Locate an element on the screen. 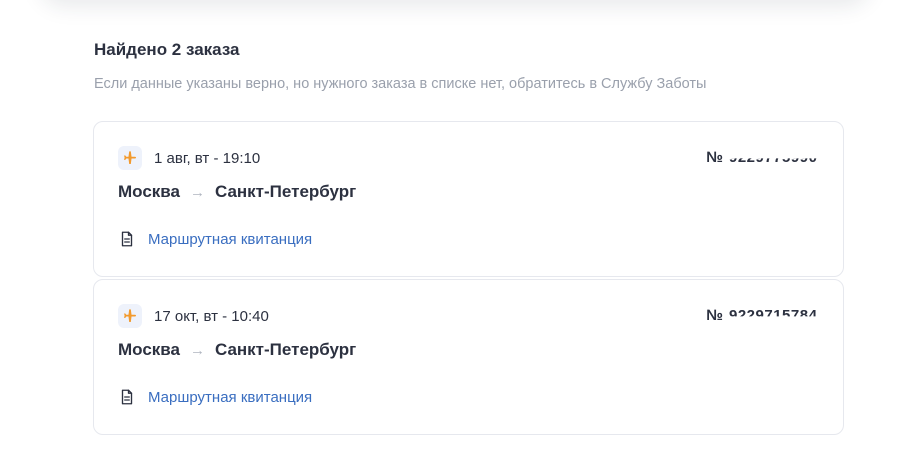 The width and height of the screenshot is (909, 463). order-number-value: 9229715784 is located at coordinates (773, 315).